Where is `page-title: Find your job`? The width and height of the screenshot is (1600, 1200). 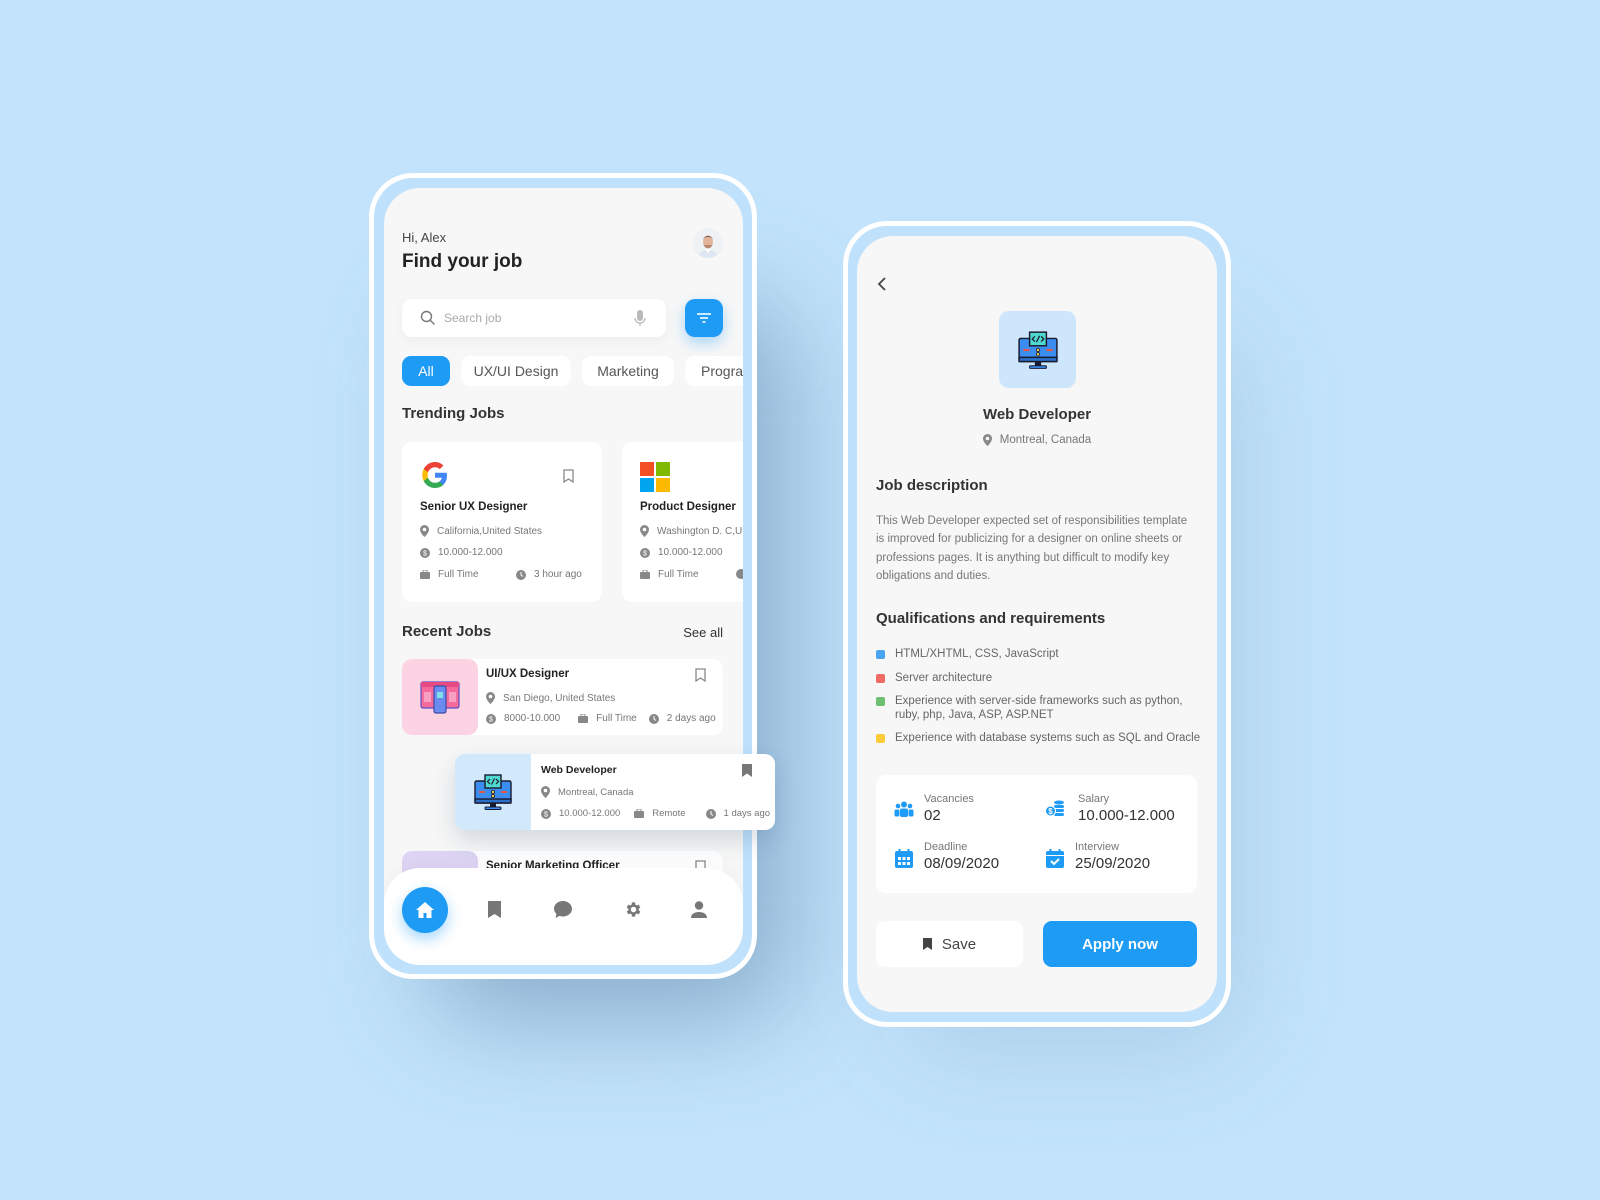
page-title: Find your job is located at coordinates (462, 261).